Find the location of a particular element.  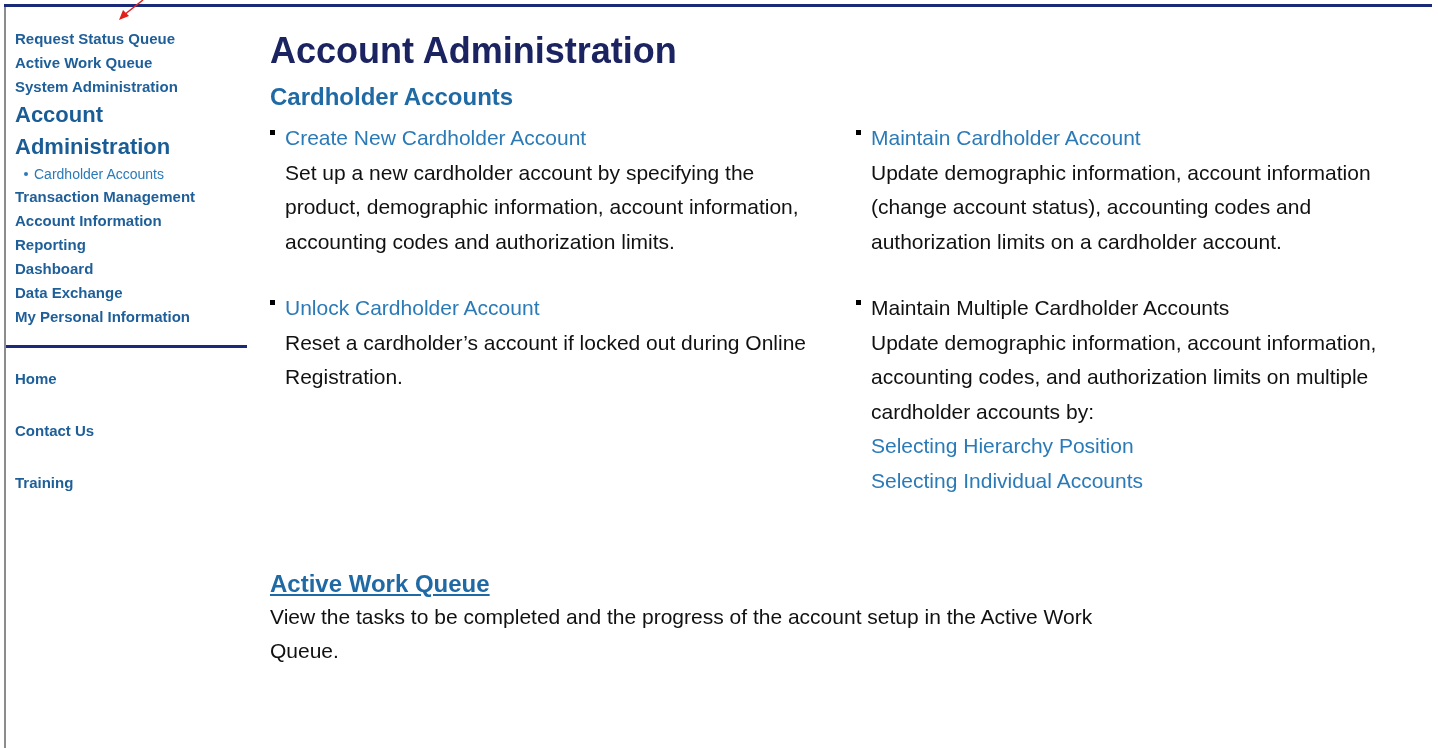

item-title: Maintain Multiple Cardholder Accounts is located at coordinates (1051, 308).